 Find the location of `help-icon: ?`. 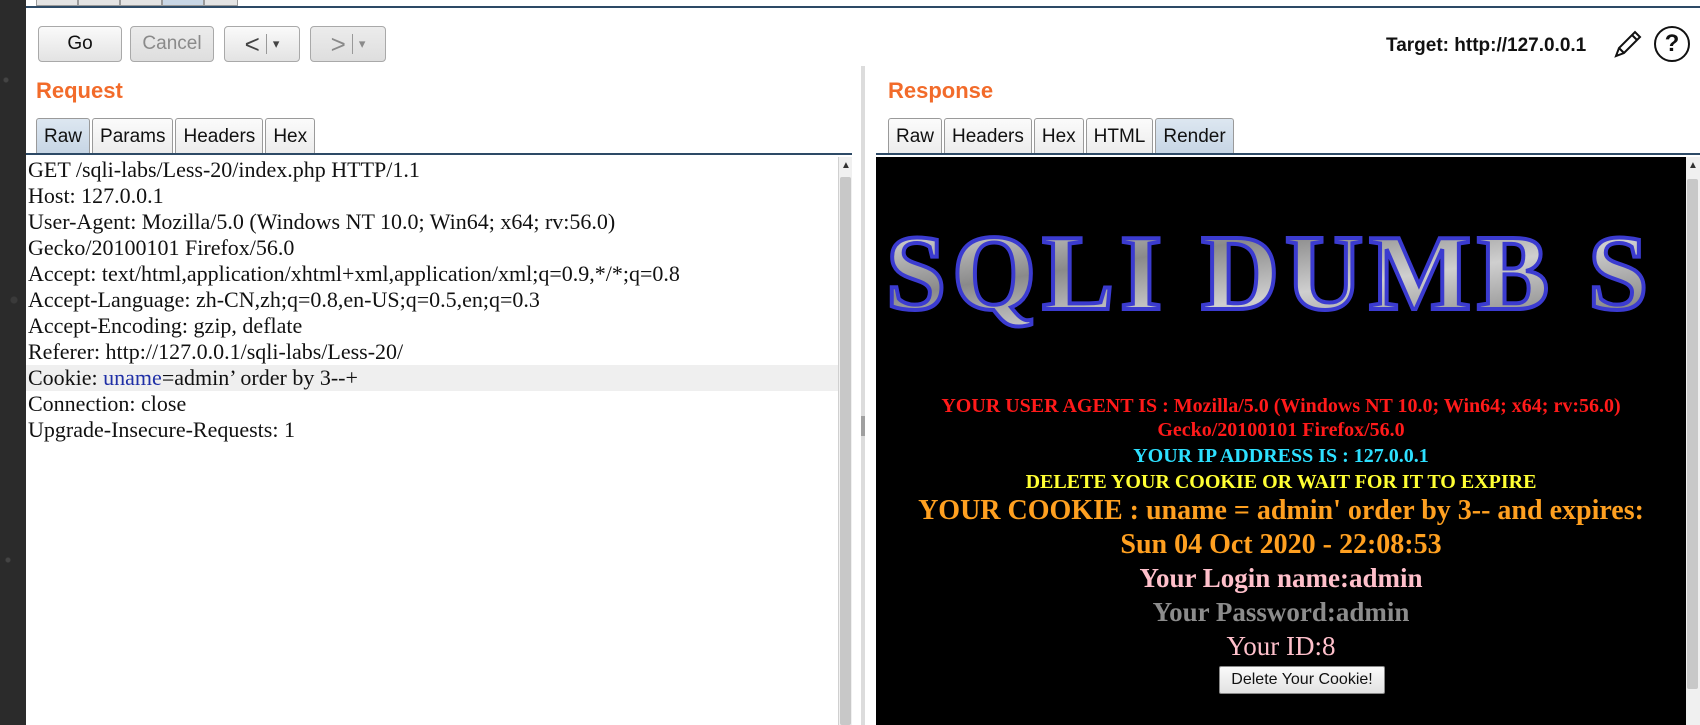

help-icon: ? is located at coordinates (1672, 44).